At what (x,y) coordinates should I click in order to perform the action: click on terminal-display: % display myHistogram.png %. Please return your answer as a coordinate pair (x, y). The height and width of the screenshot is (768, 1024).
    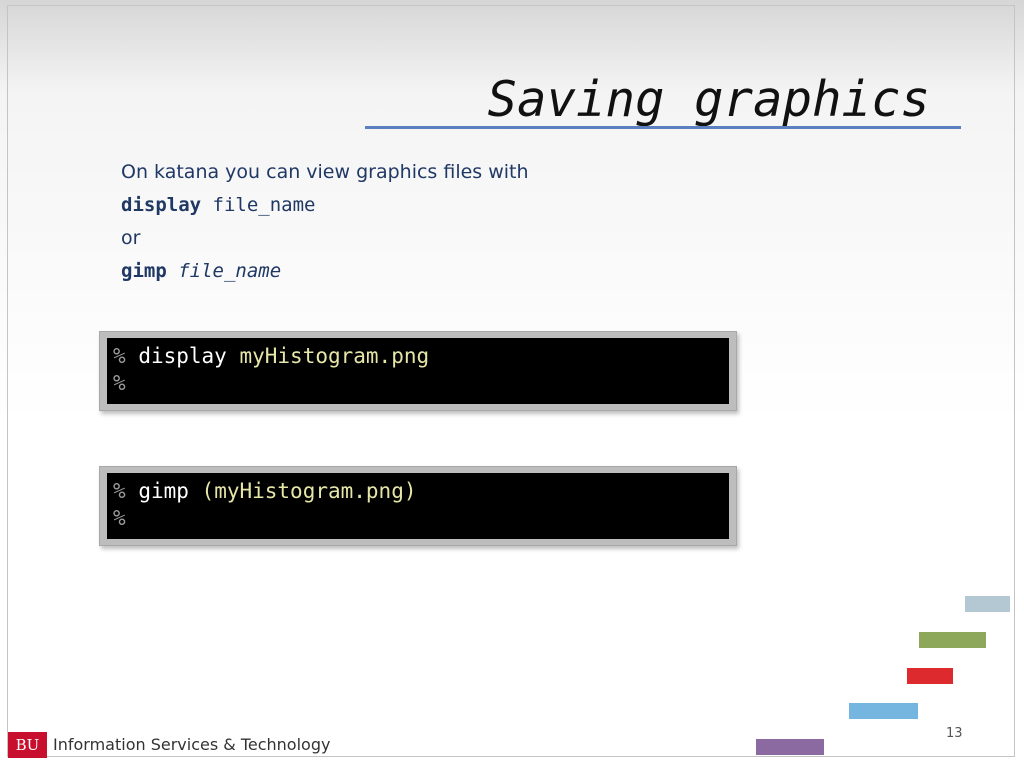
    Looking at the image, I should click on (418, 371).